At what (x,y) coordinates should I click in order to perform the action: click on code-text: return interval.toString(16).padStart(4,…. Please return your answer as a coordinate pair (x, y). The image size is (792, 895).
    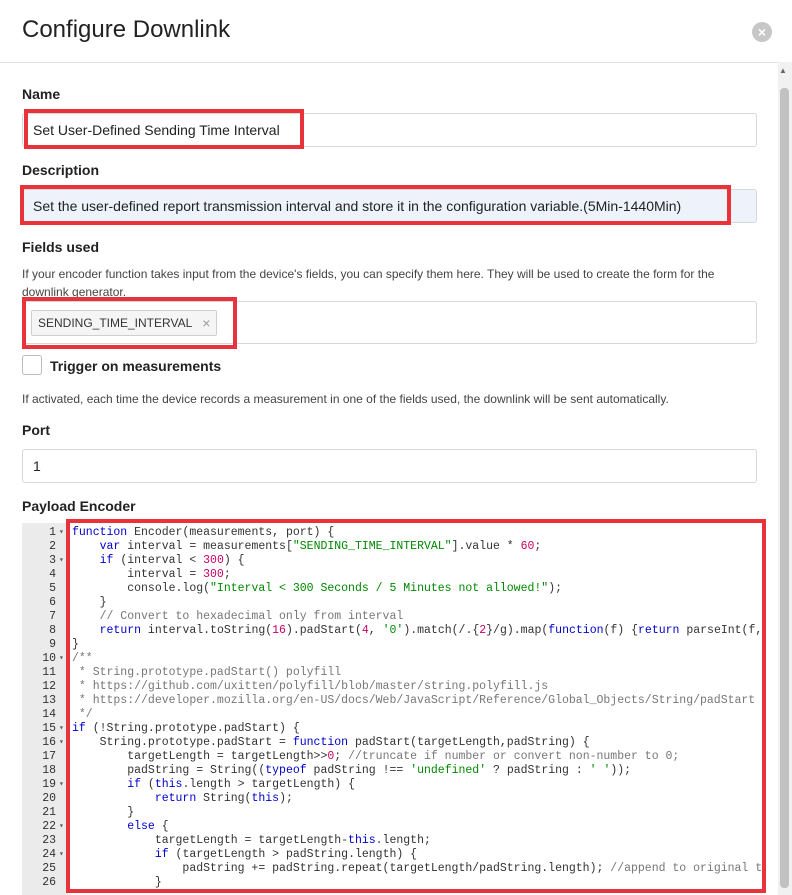
    Looking at the image, I should click on (430, 630).